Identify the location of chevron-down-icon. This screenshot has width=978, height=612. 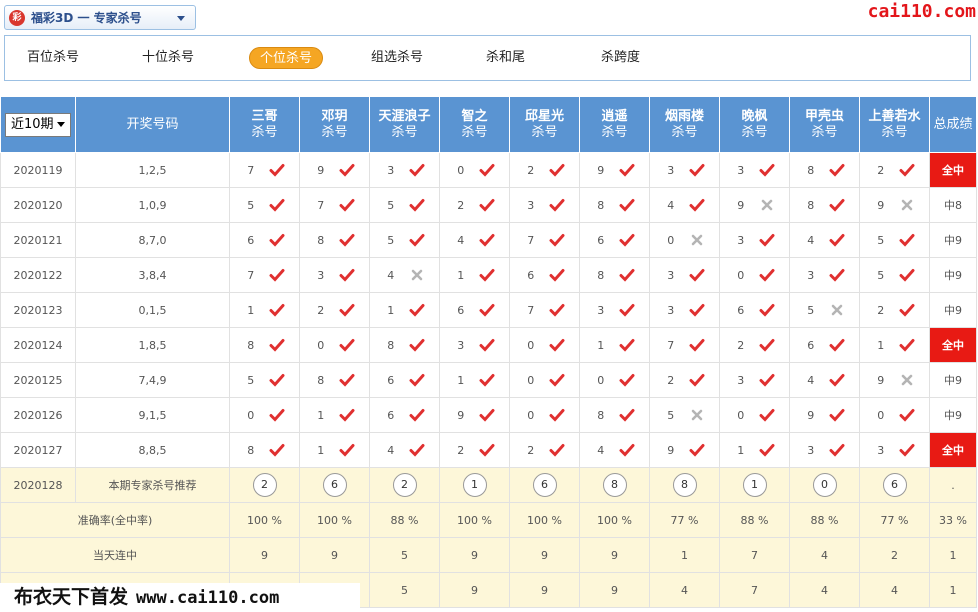
(181, 18).